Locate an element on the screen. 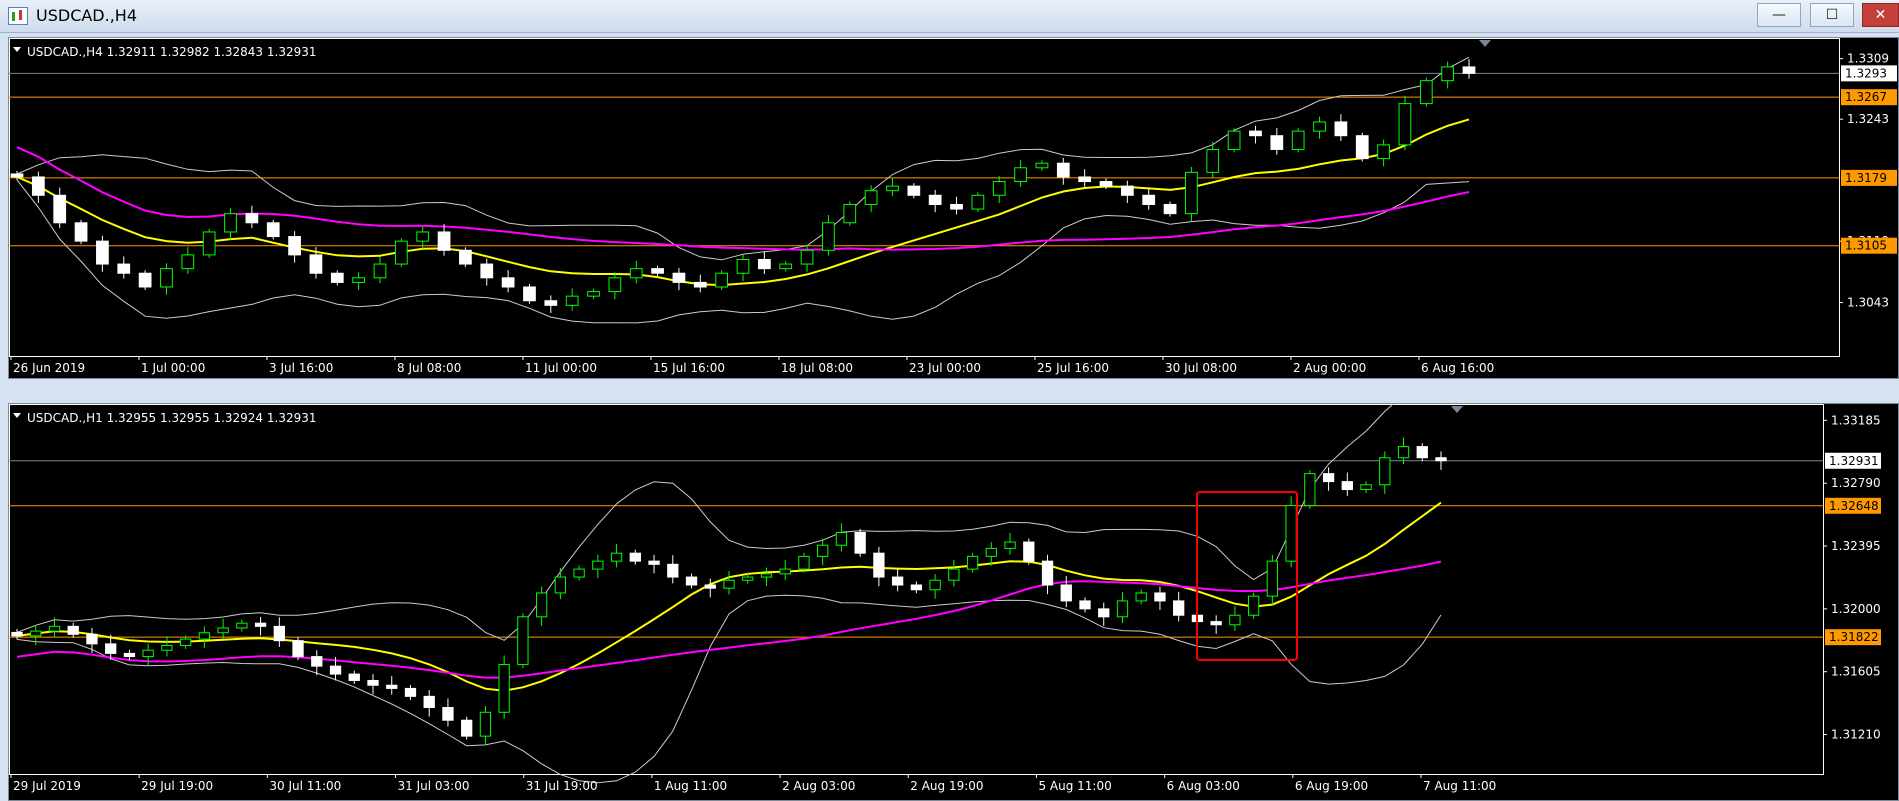  h4-header-dropdown-icon is located at coordinates (17, 49).